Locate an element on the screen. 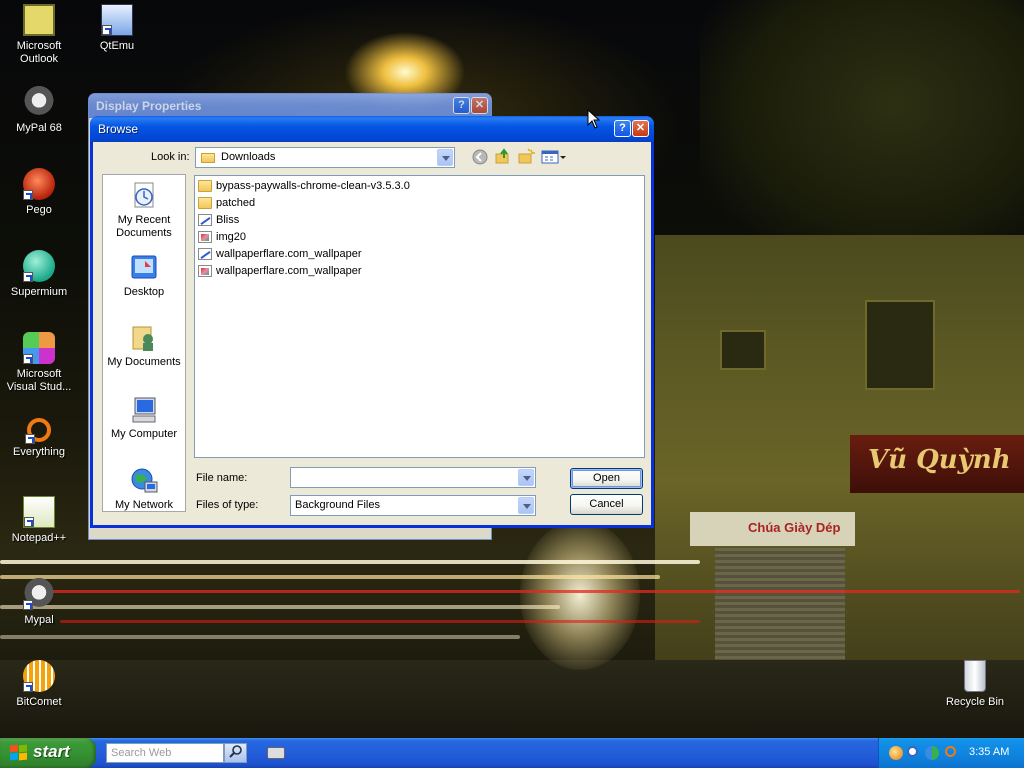  browse-titlebar: Browse ? ✕ is located at coordinates (372, 129).